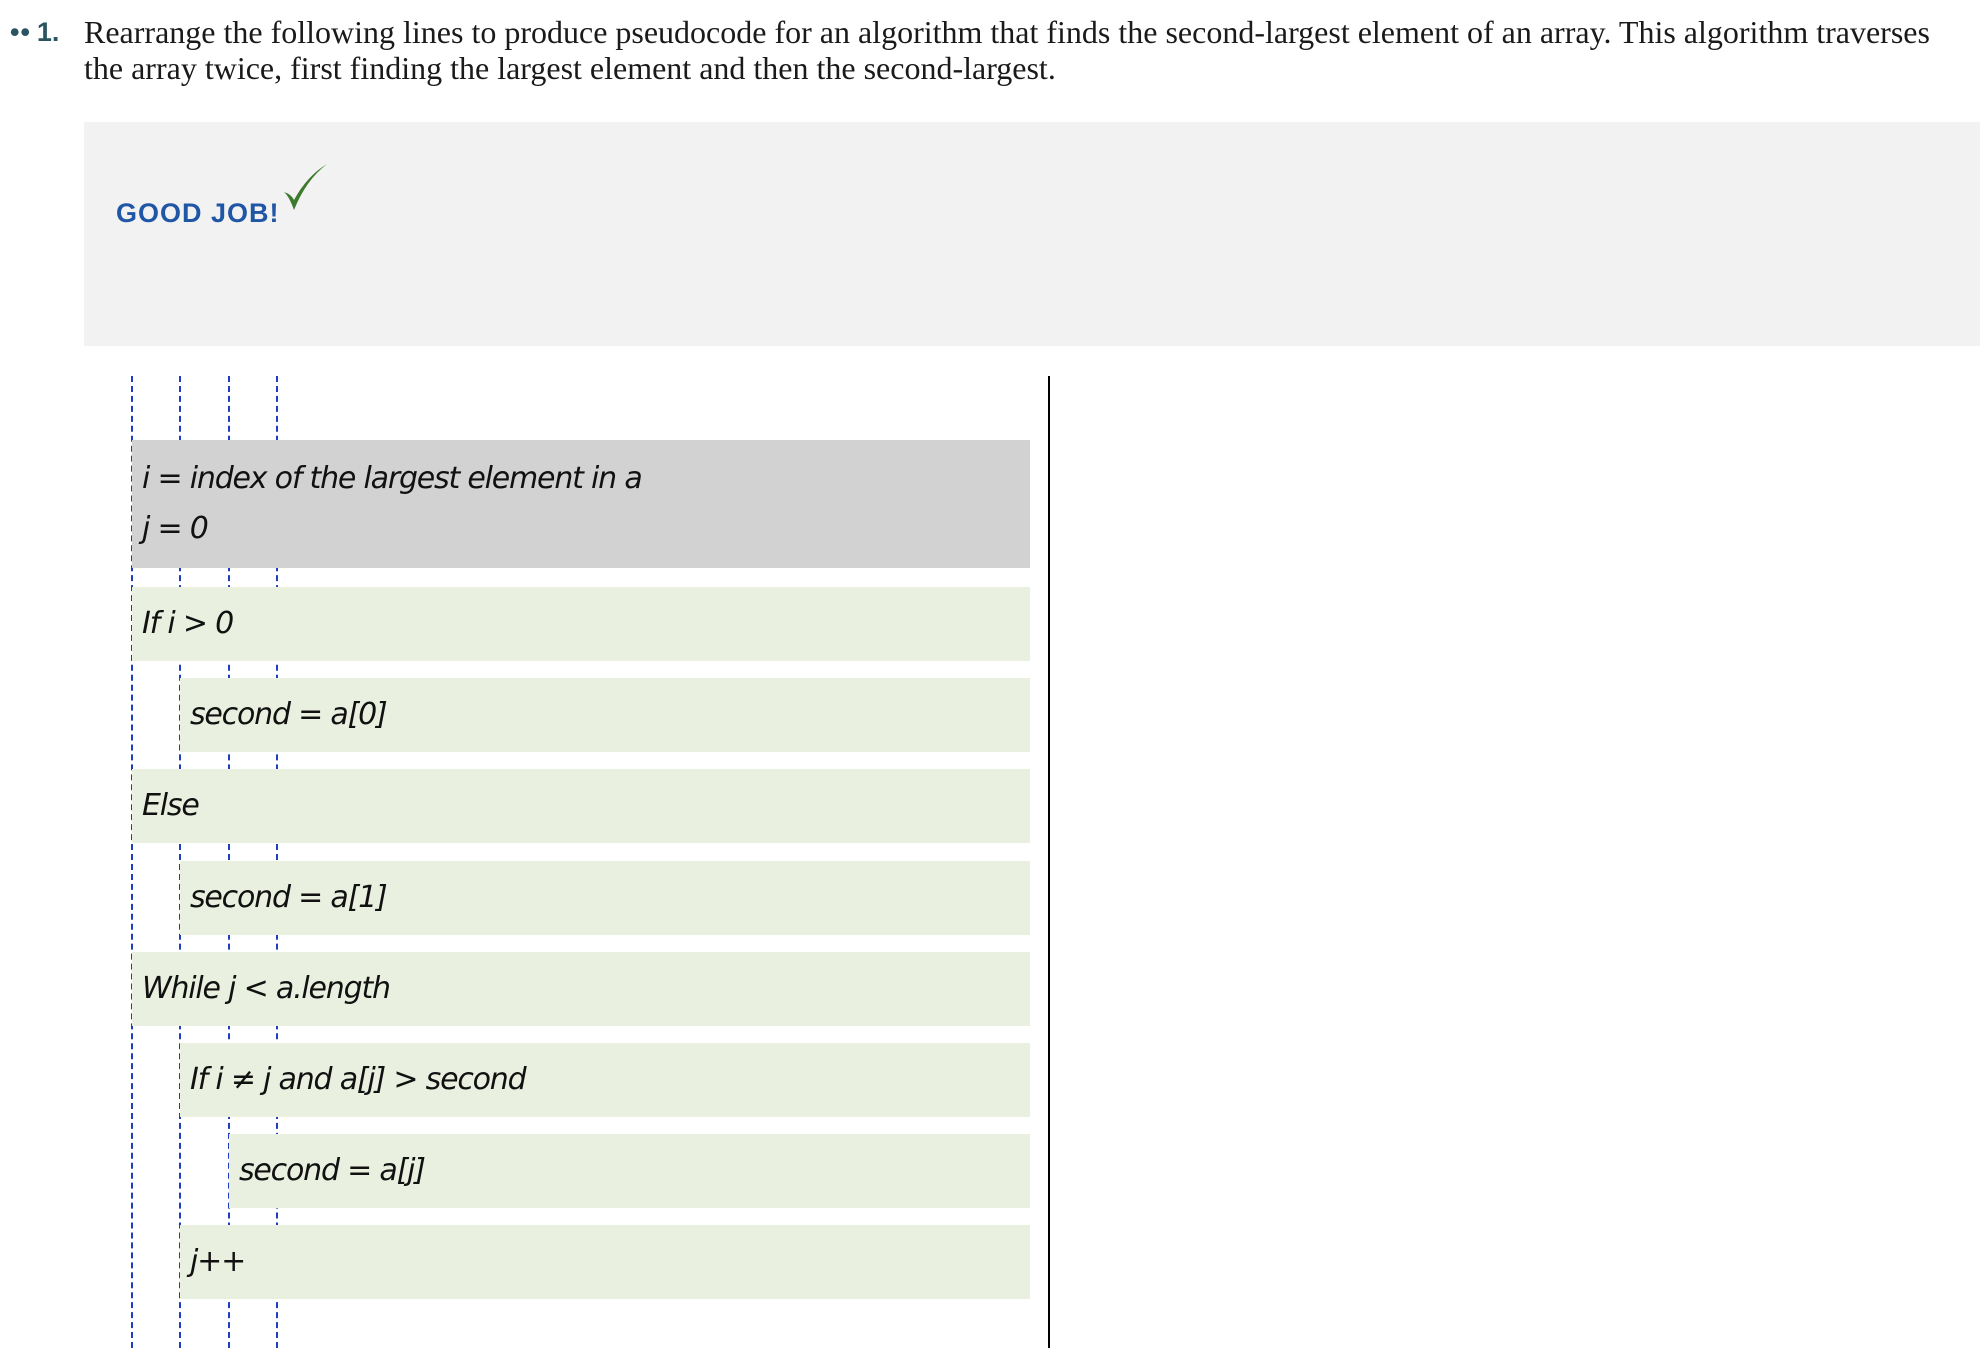 The width and height of the screenshot is (1980, 1348). I want to click on code-block: second = a[1], so click(605, 898).